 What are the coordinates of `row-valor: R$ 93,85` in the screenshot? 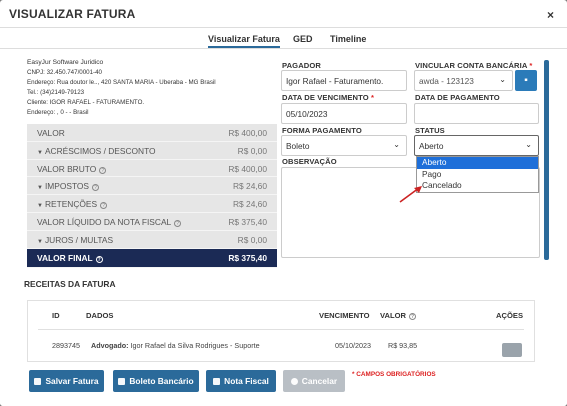 It's located at (403, 345).